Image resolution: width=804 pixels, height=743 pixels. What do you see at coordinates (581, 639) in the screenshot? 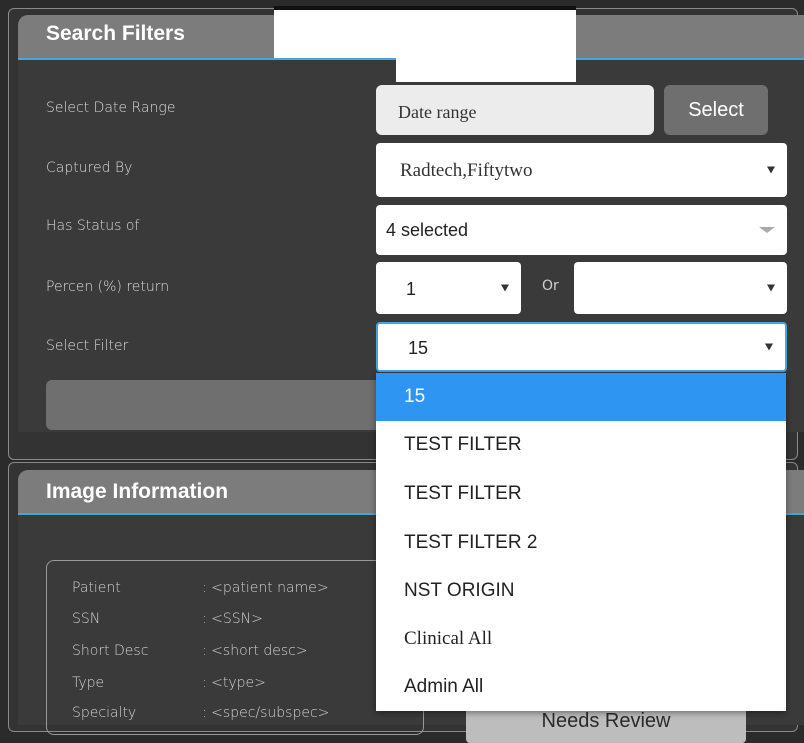
I see `dropdown-option: Clinical All` at bounding box center [581, 639].